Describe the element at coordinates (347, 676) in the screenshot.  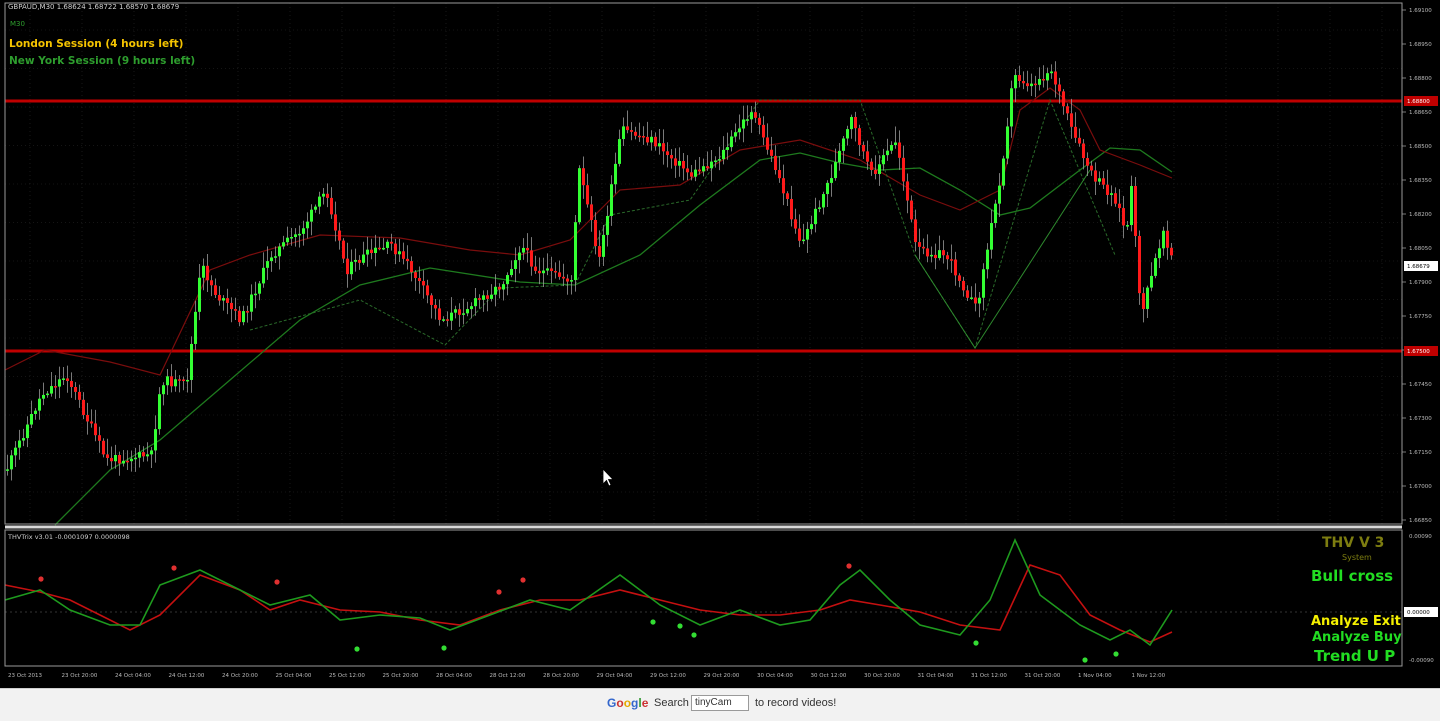
I see `time-axis-label: 25 Oct 12:00` at that location.